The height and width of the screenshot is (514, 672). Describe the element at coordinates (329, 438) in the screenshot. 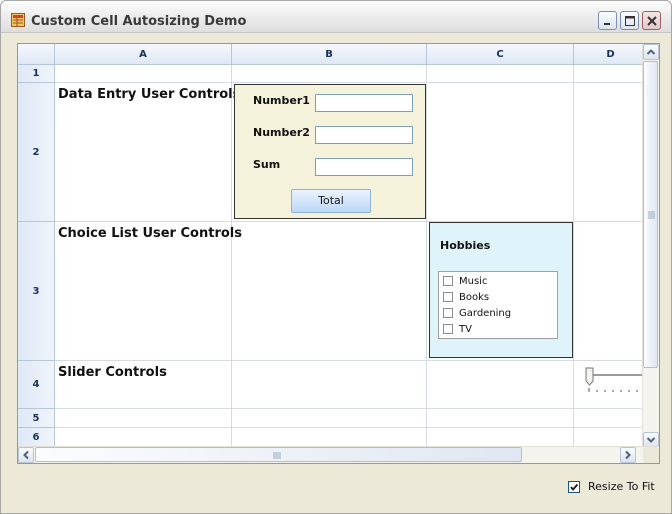

I see `cell-b6` at that location.